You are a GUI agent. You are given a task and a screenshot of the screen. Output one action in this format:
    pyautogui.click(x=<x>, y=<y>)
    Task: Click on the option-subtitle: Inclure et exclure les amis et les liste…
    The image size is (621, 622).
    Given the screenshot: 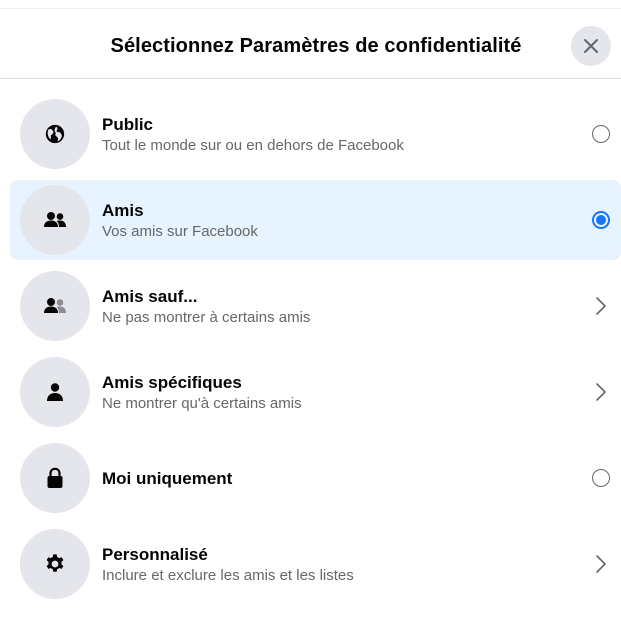 What is the action you would take?
    pyautogui.click(x=228, y=575)
    